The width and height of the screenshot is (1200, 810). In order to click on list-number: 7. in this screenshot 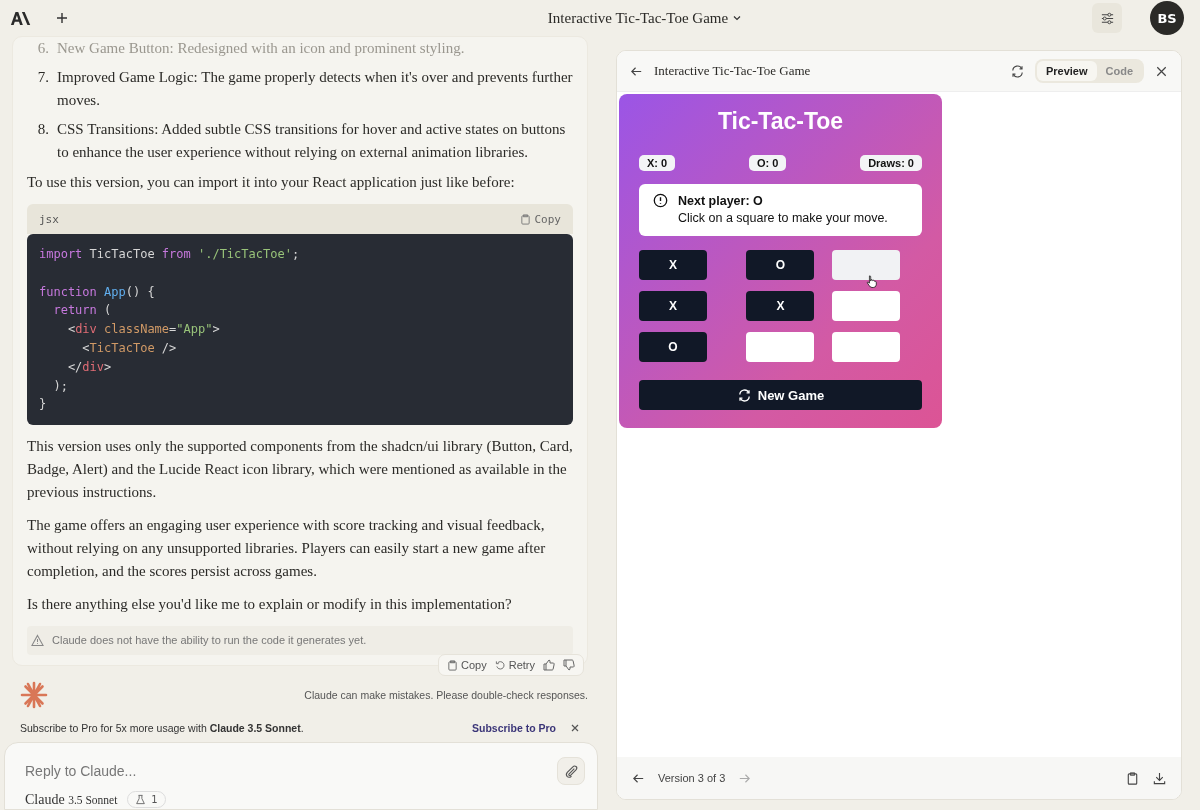, I will do `click(42, 77)`.